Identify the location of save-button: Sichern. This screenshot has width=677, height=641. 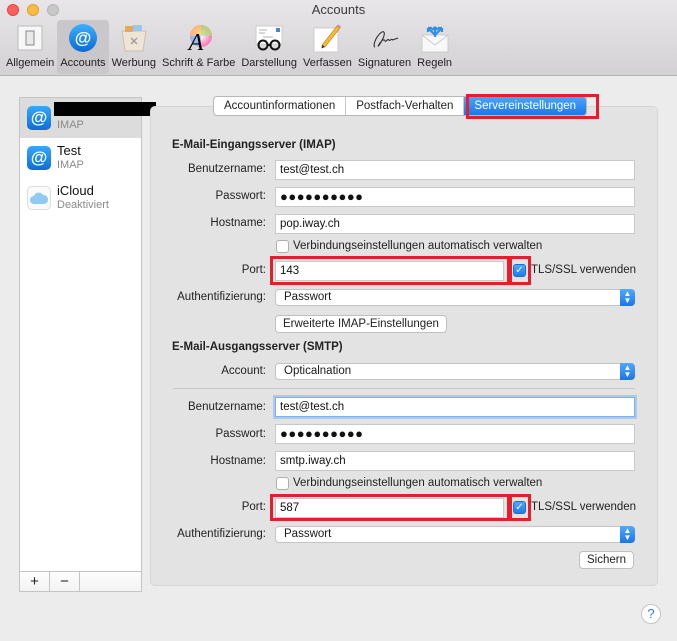
(606, 560).